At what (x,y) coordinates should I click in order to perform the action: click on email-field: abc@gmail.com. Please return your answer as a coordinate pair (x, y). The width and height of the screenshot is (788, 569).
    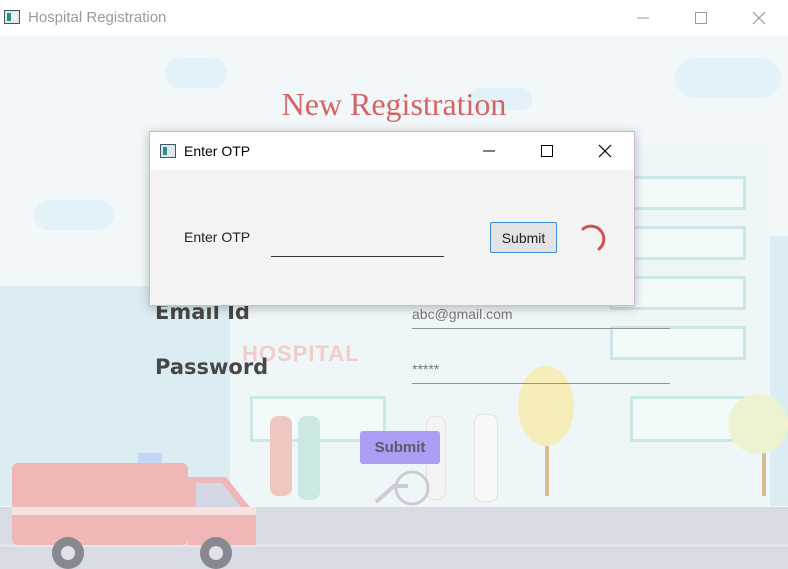
    Looking at the image, I should click on (541, 317).